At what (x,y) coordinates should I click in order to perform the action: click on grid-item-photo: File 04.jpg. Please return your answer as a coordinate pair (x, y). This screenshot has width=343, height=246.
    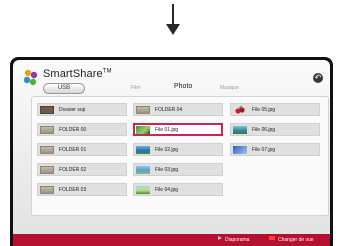
    Looking at the image, I should click on (178, 189).